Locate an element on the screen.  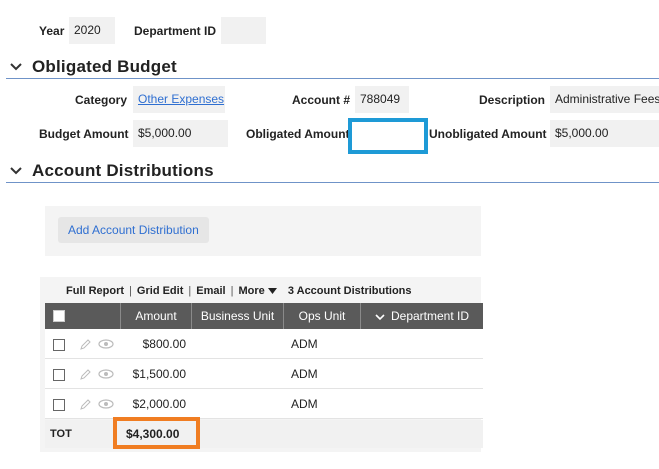
account-distributions-title: Account Distributions is located at coordinates (123, 170).